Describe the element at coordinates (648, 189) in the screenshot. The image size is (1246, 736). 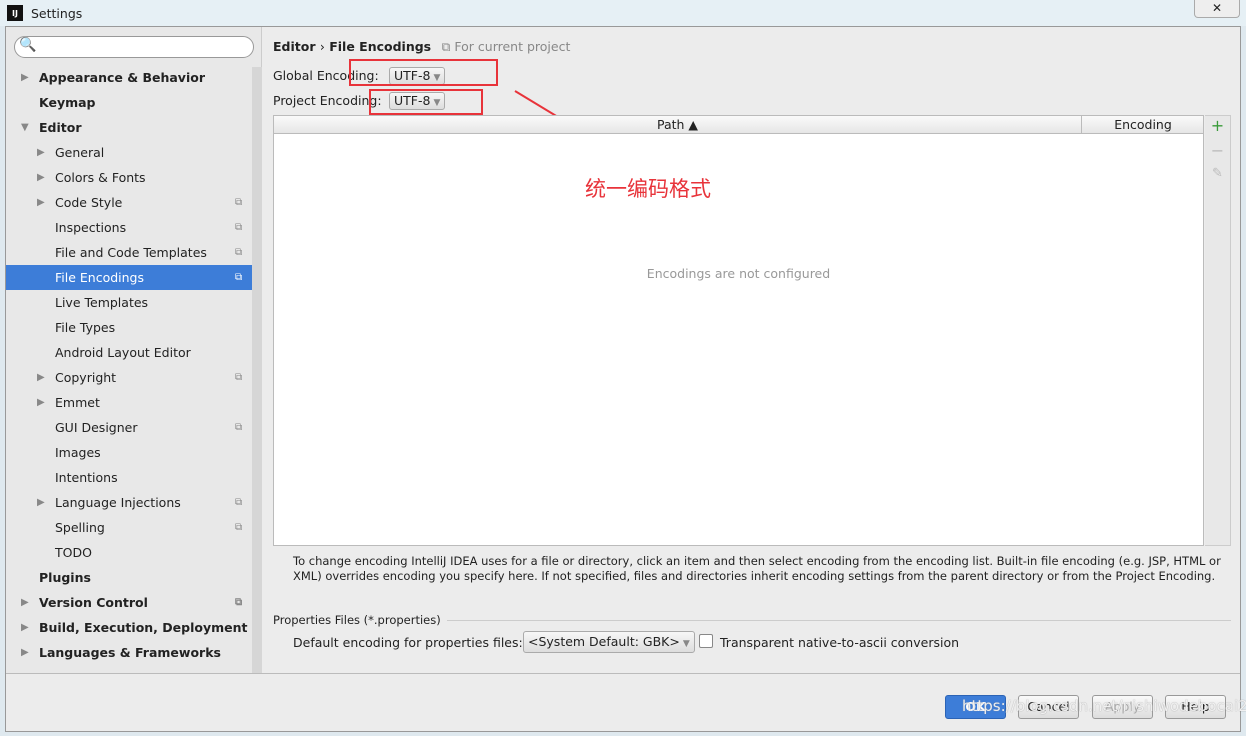
I see `annotation-text: 统一编码格式` at that location.